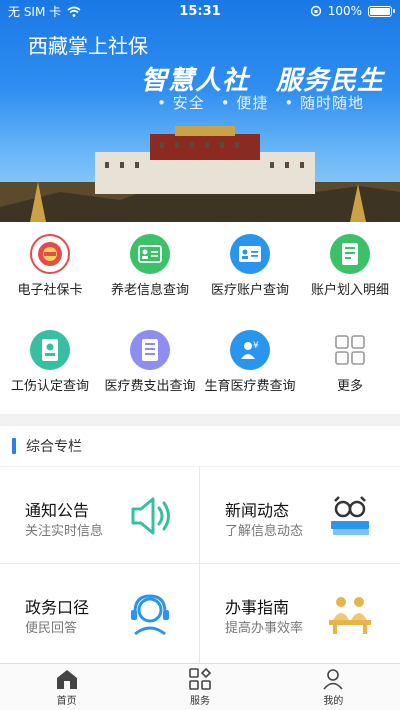 This screenshot has height=710, width=400. What do you see at coordinates (149, 290) in the screenshot?
I see `service-label: 养老信息查询` at bounding box center [149, 290].